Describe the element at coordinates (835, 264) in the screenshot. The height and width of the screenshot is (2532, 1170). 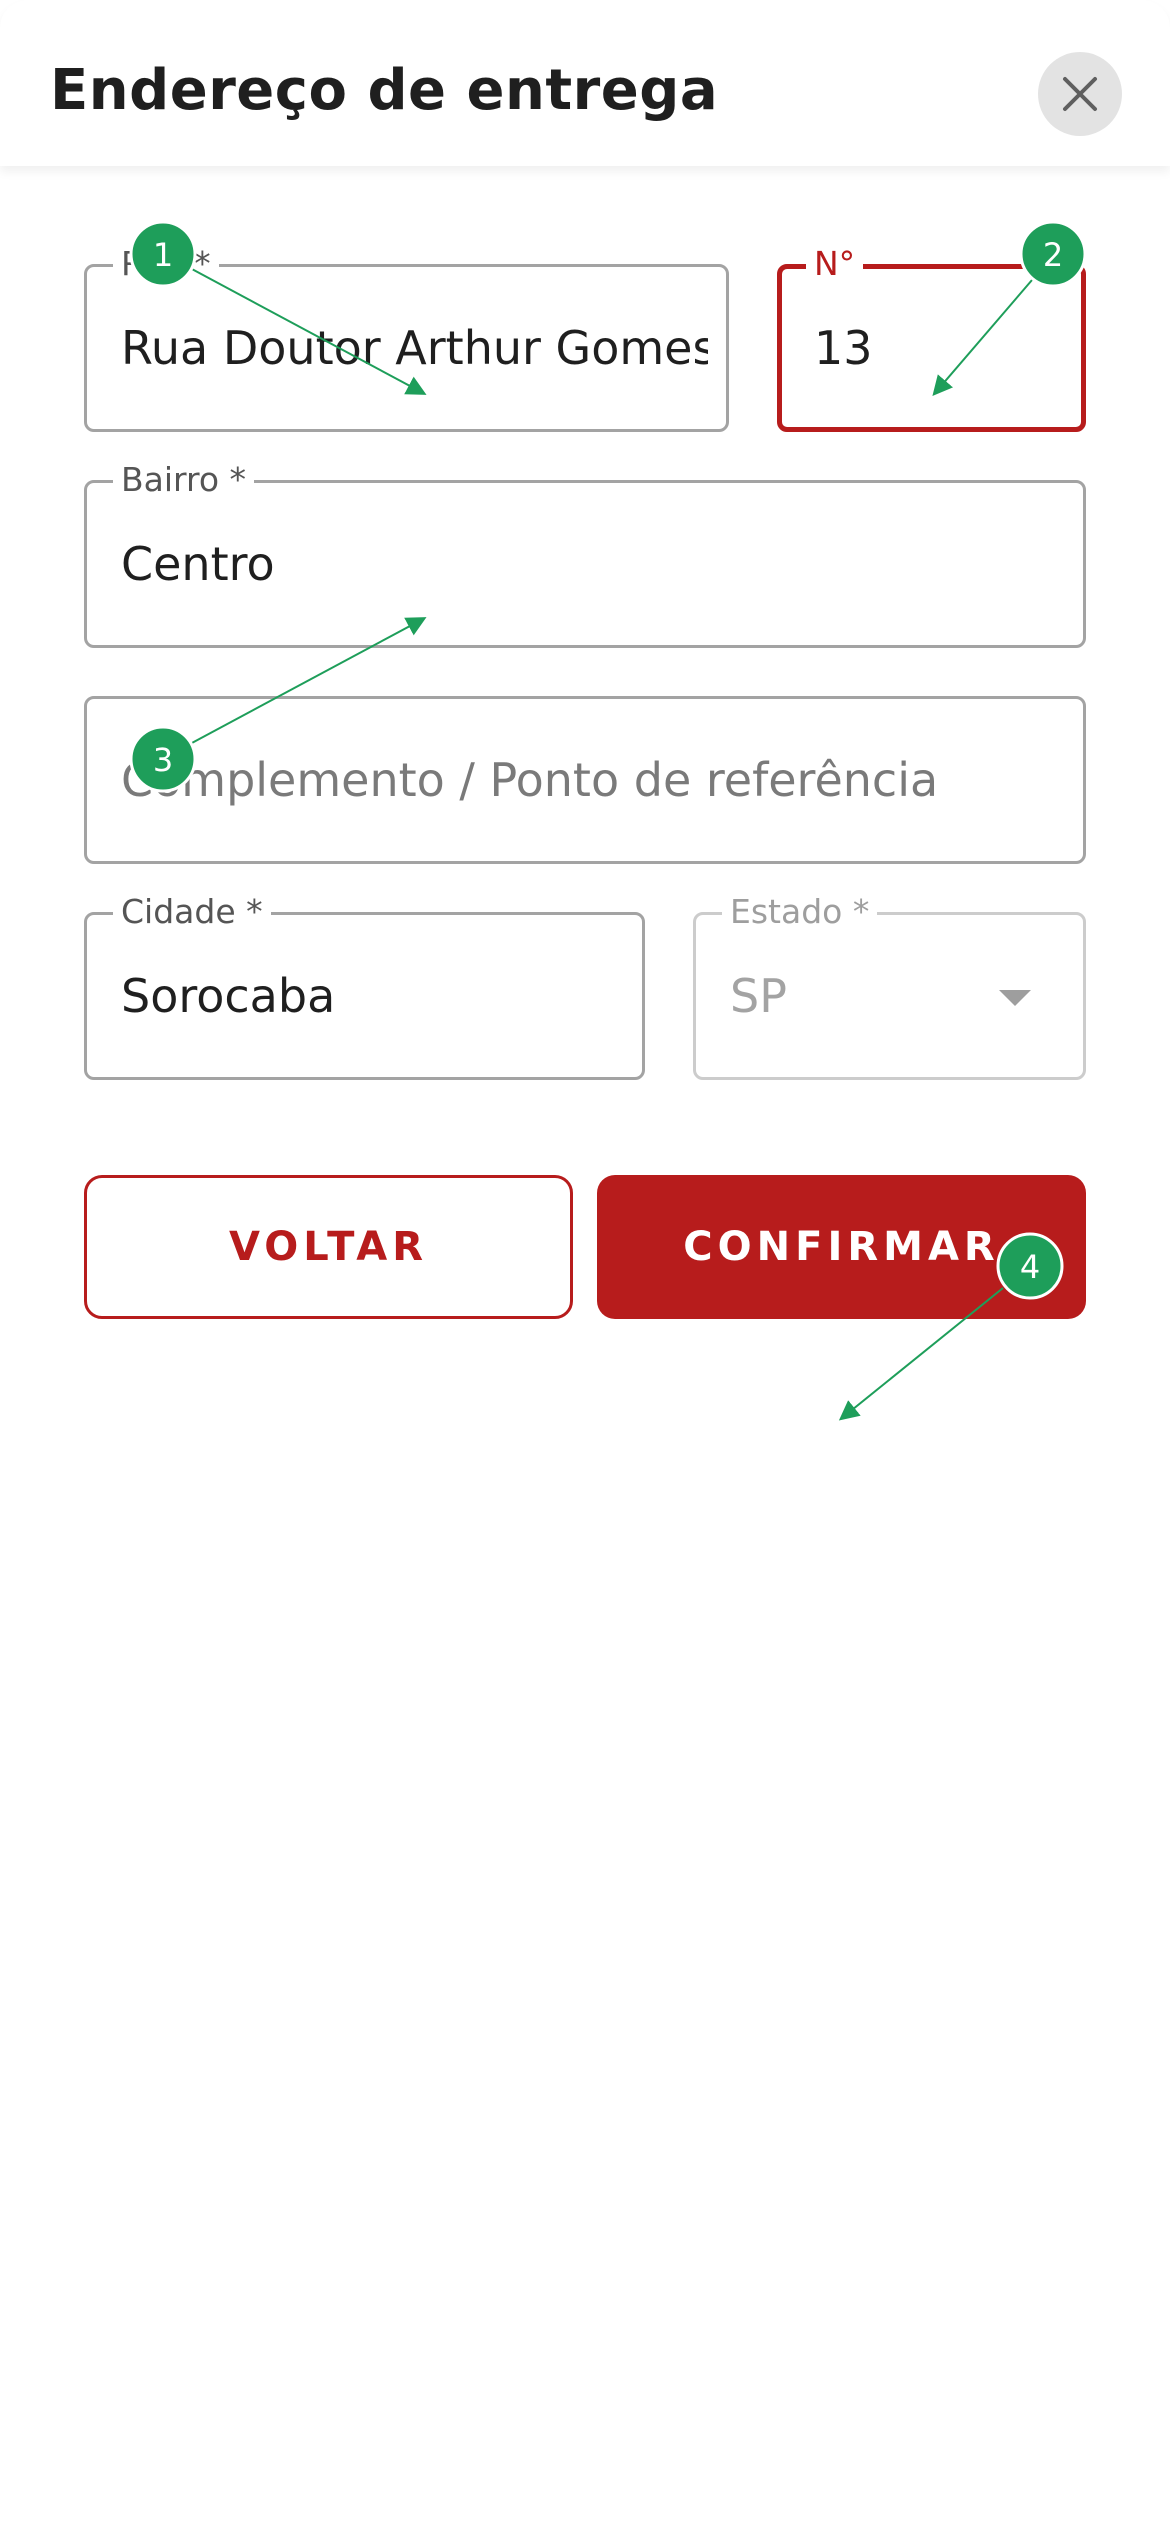
I see `number-label: N°` at that location.